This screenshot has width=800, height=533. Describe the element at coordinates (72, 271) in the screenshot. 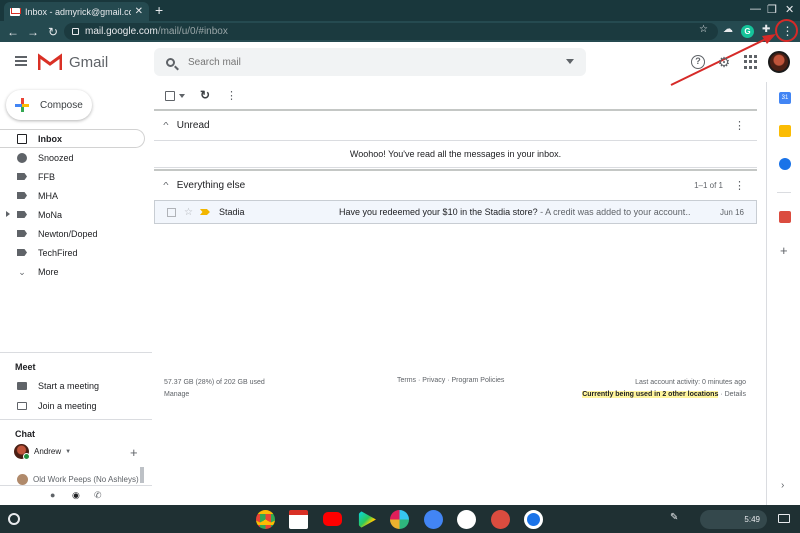

I see `nav-item-more: ⌄ More` at that location.